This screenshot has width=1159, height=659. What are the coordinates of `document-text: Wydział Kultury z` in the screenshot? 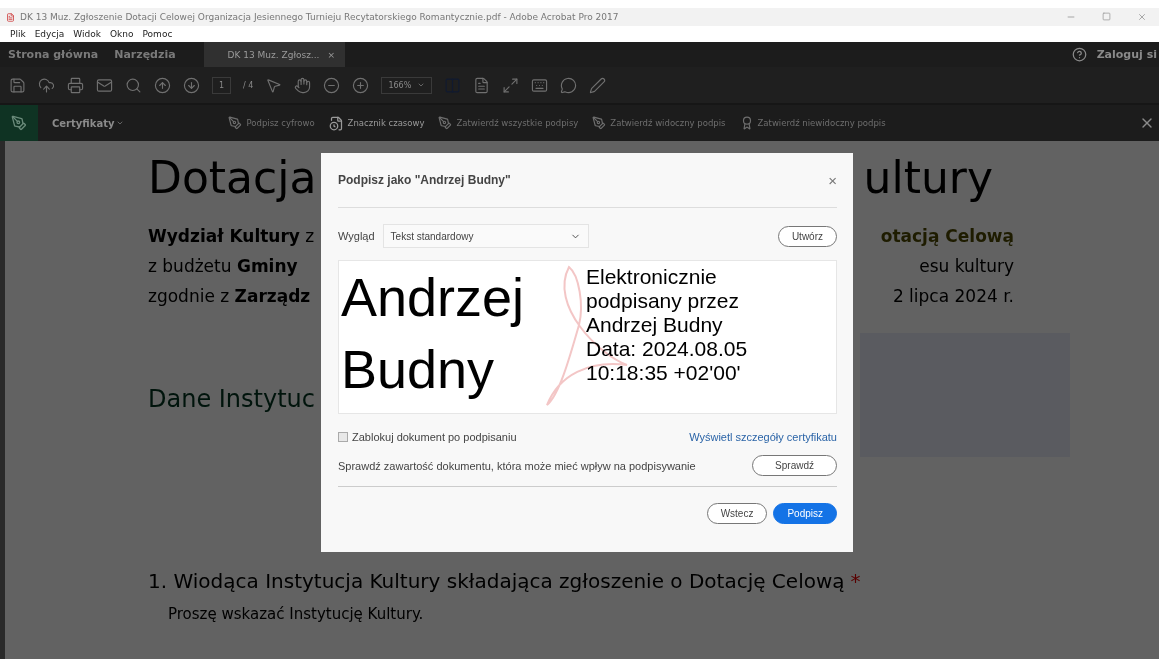 It's located at (231, 236).